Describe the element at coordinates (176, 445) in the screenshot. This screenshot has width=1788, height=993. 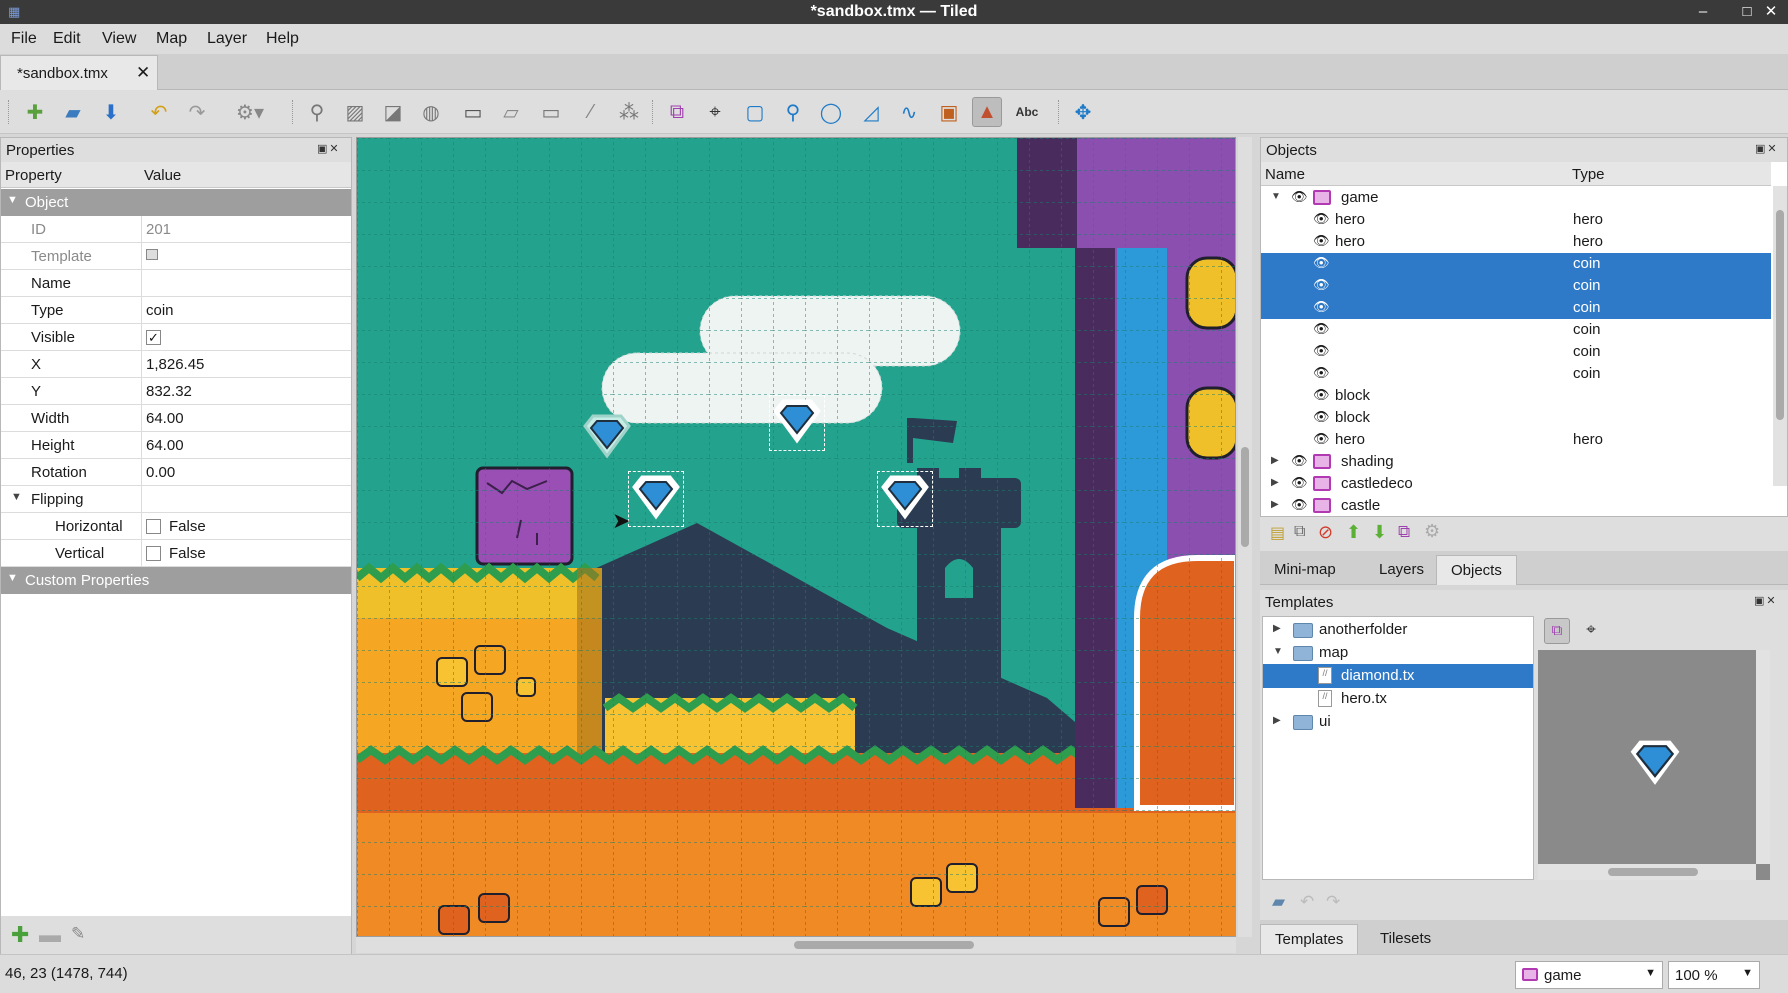
I see `prop-height: Height 64.00` at that location.